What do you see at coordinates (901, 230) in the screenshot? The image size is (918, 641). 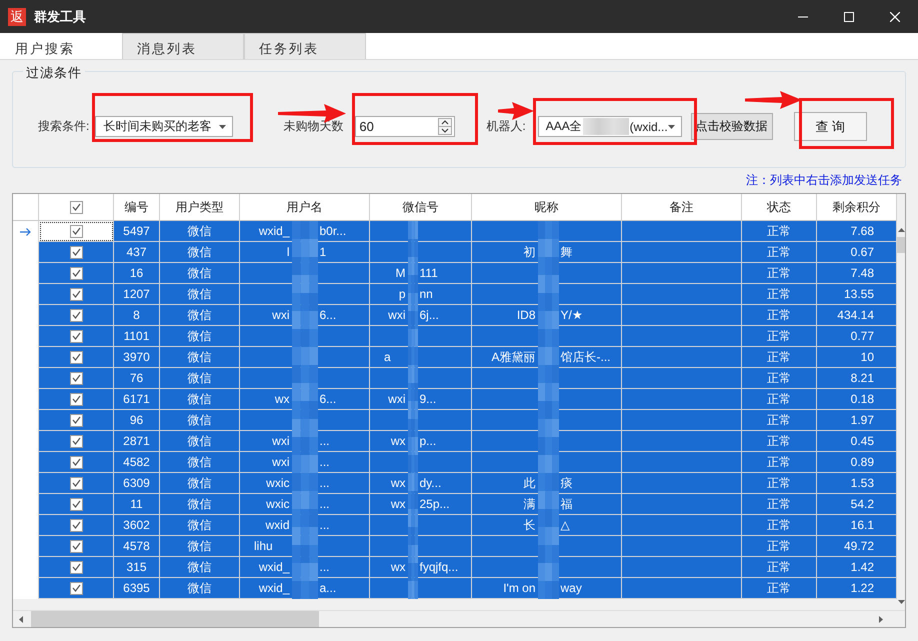 I see `scroll-up-icon` at bounding box center [901, 230].